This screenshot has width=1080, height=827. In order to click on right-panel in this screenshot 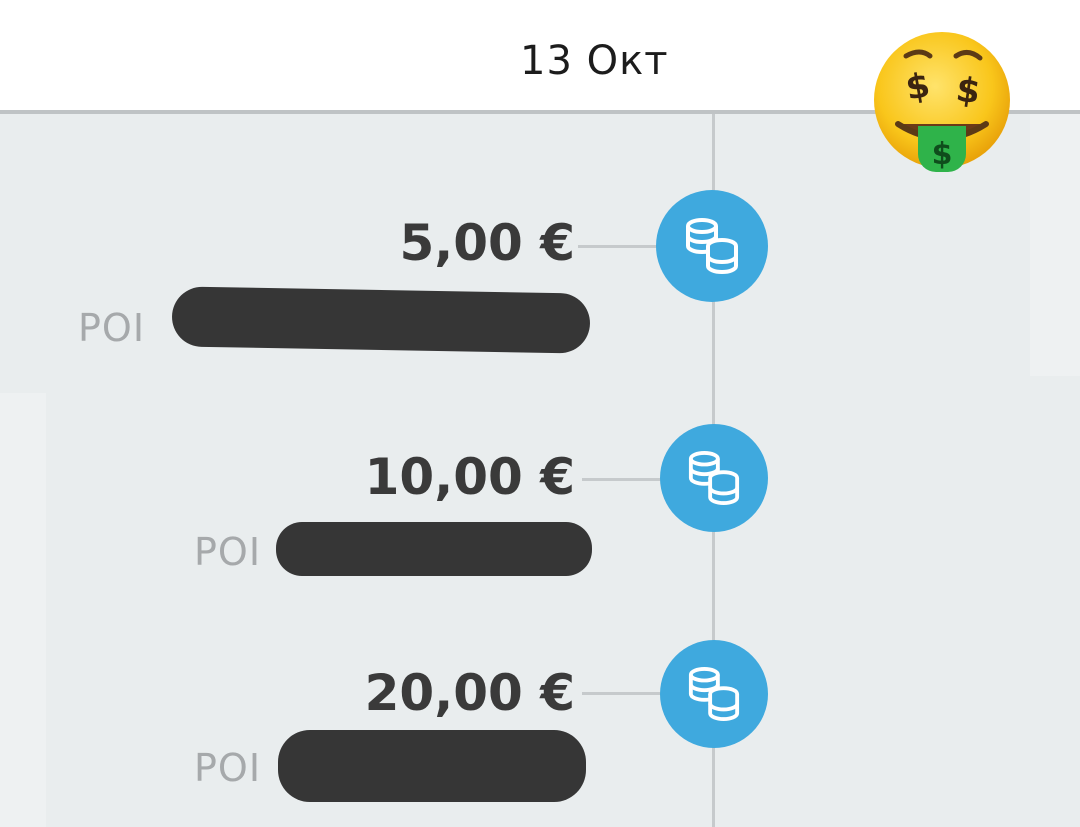, I will do `click(1055, 245)`.